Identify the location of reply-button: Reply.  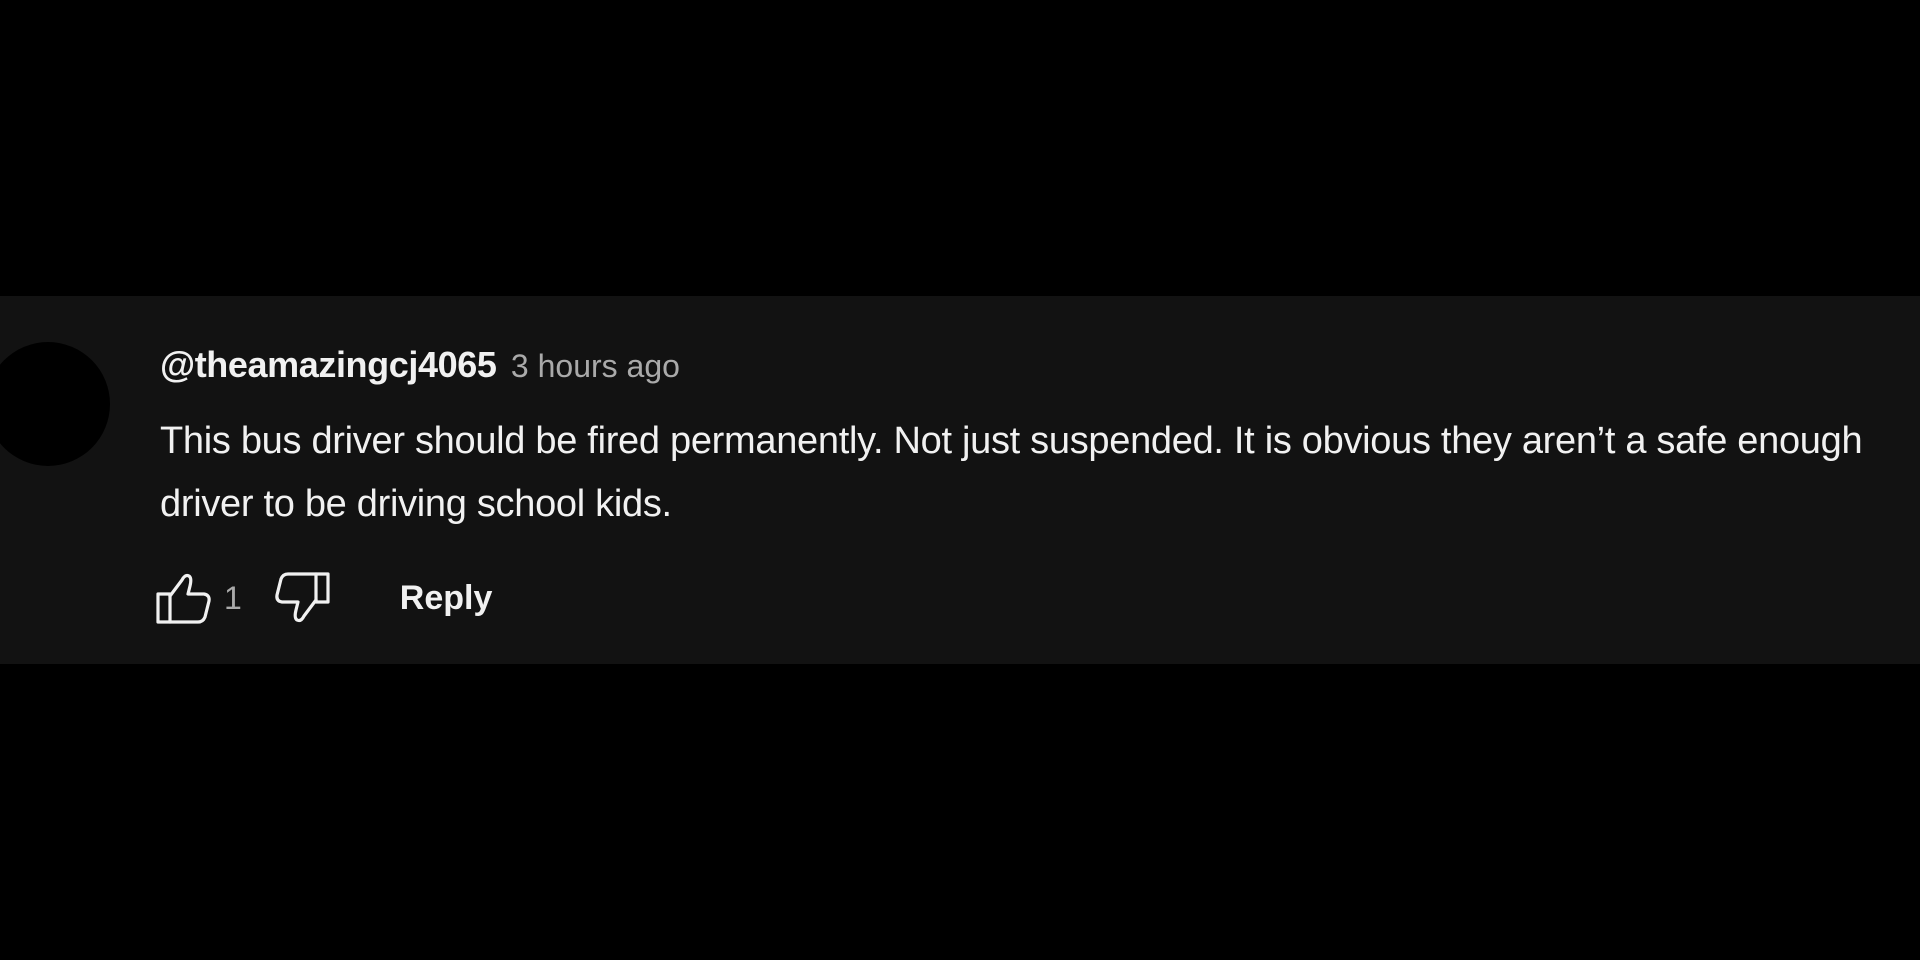
(446, 598).